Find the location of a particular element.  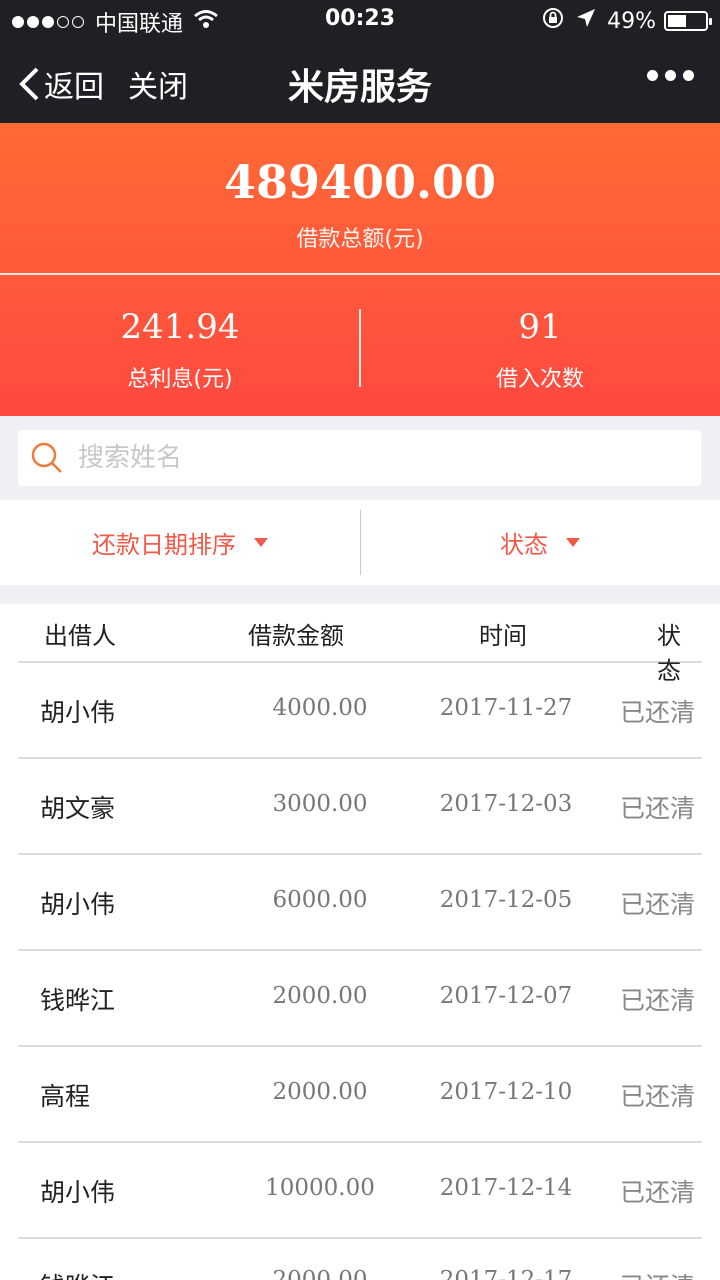

loan-date: 2017-12-05 is located at coordinates (506, 900).